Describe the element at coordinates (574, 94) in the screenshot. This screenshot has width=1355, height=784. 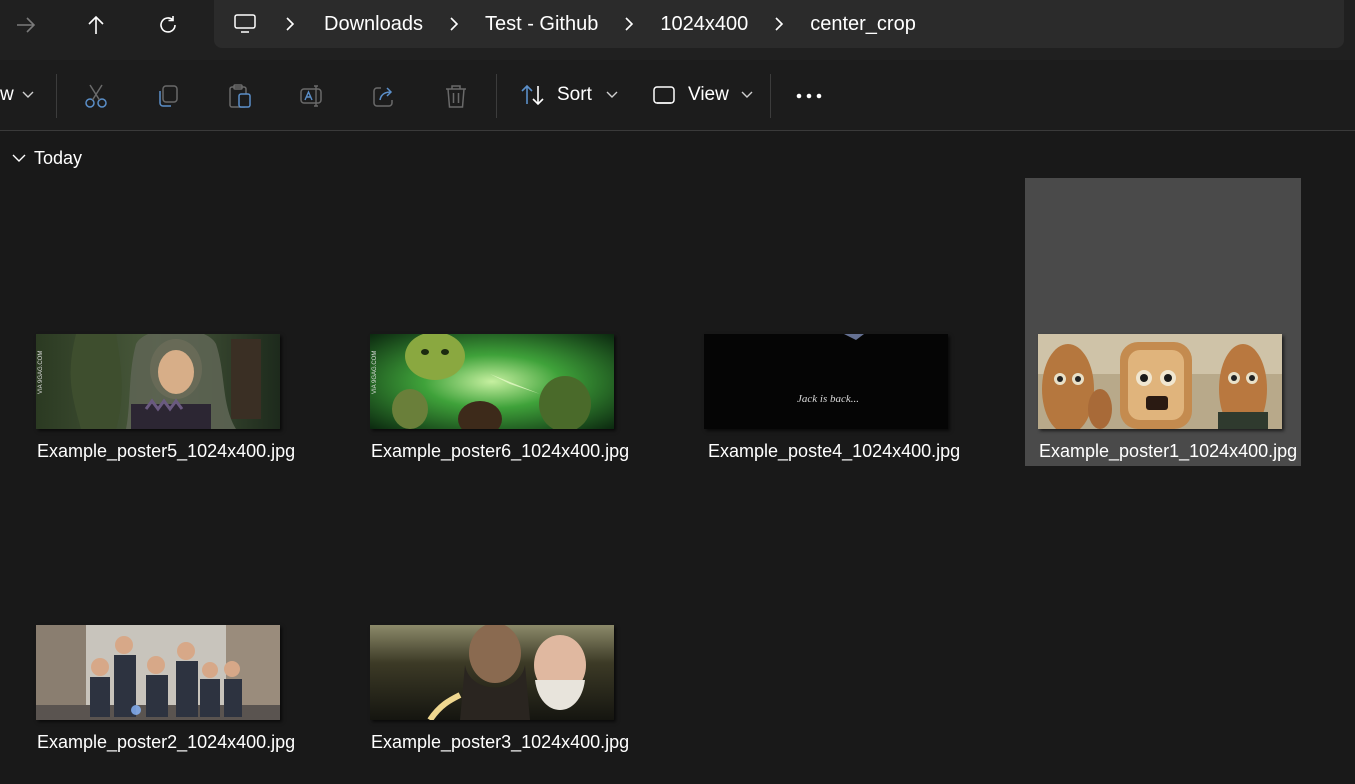
I see `sort-label: Sort` at that location.